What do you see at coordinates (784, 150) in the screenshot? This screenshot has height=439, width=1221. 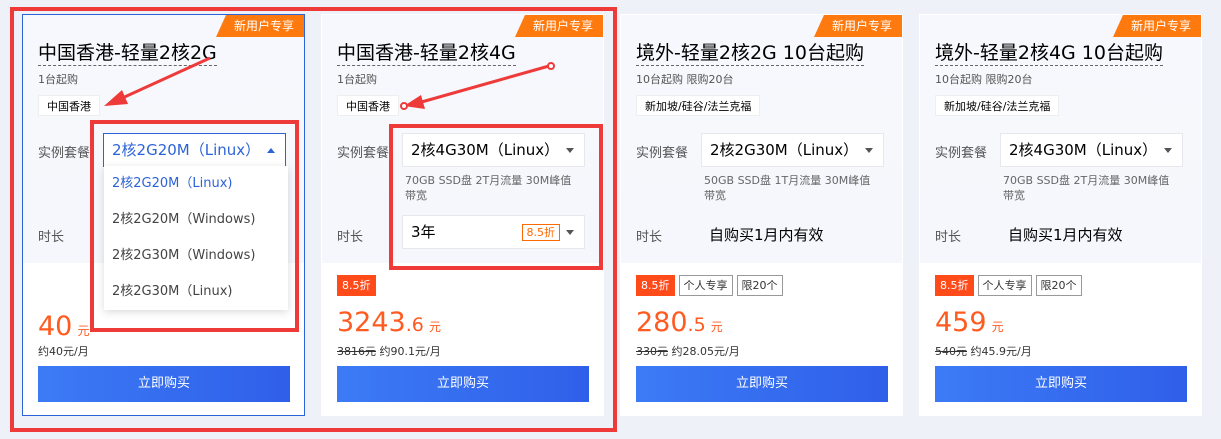 I see `plan-select-value: 2核2G30M（Linux）` at bounding box center [784, 150].